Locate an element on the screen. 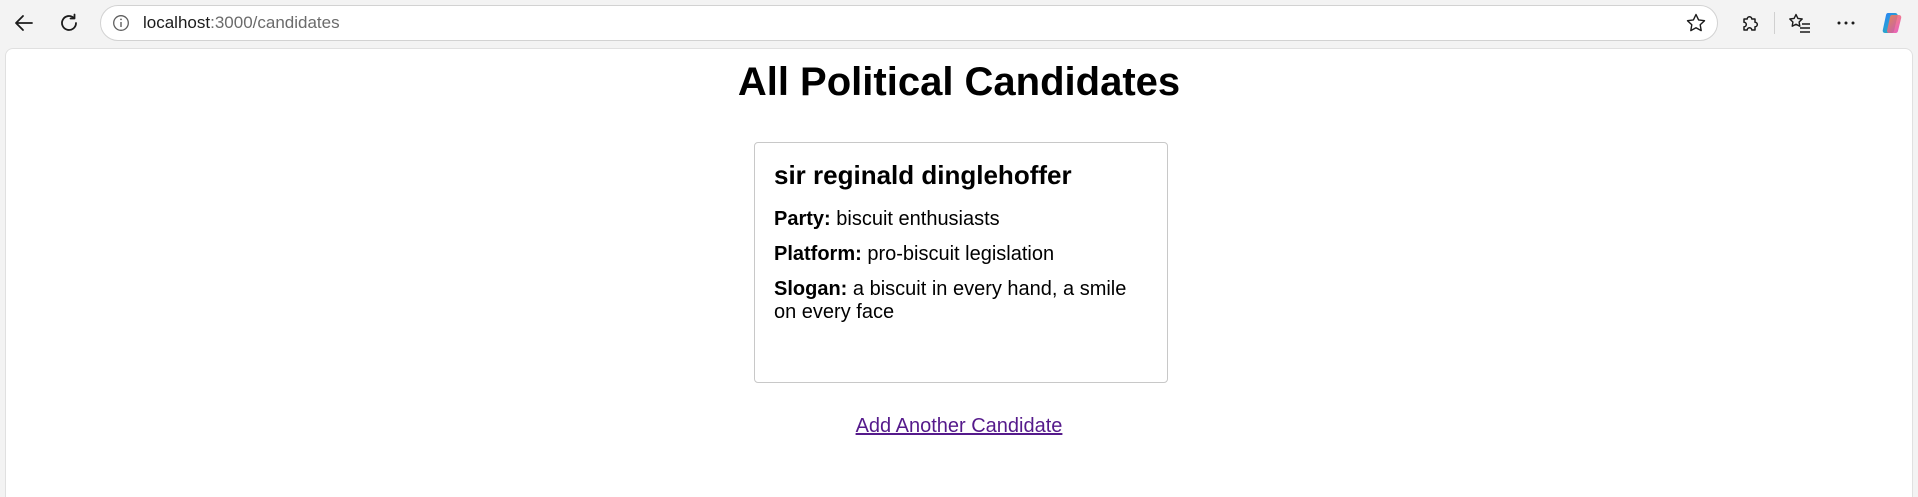 The height and width of the screenshot is (497, 1918). favorite-star-icon is located at coordinates (1696, 23).